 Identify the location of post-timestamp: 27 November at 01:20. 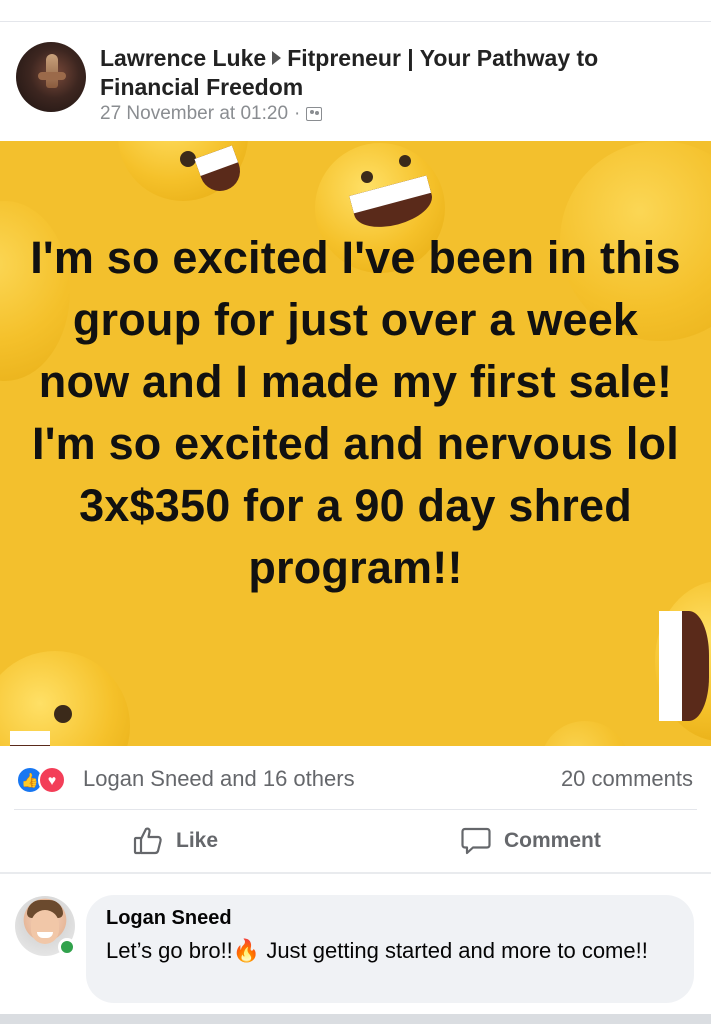
(194, 114).